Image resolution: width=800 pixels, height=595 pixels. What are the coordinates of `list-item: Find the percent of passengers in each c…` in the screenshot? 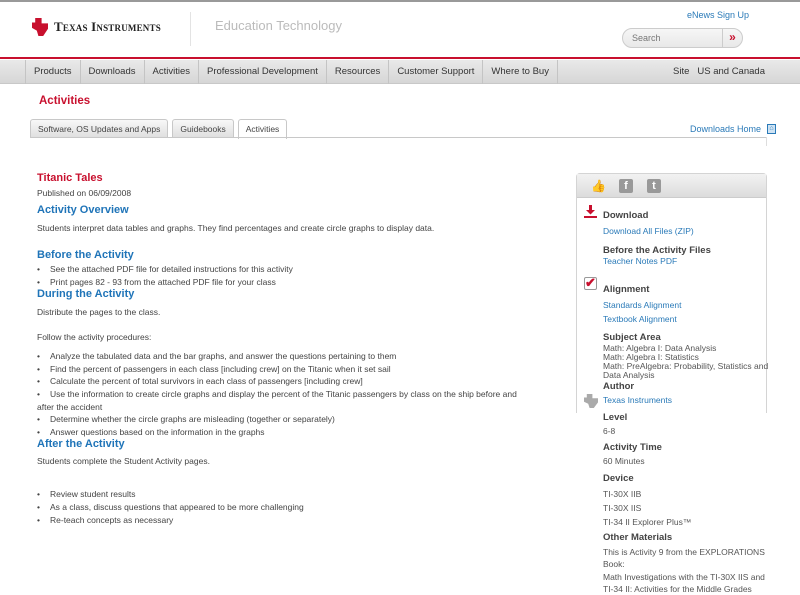 It's located at (287, 369).